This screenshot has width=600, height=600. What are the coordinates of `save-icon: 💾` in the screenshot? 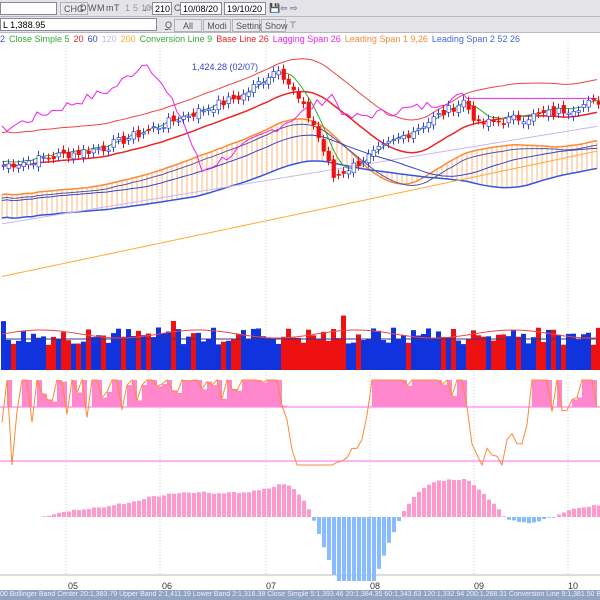 It's located at (274, 8).